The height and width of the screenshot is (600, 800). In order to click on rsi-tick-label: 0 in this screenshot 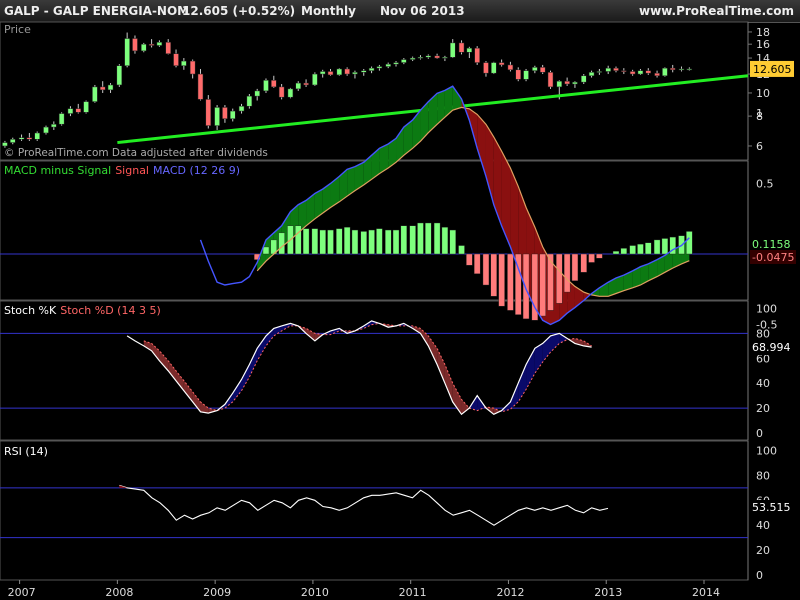, I will do `click(759, 575)`.